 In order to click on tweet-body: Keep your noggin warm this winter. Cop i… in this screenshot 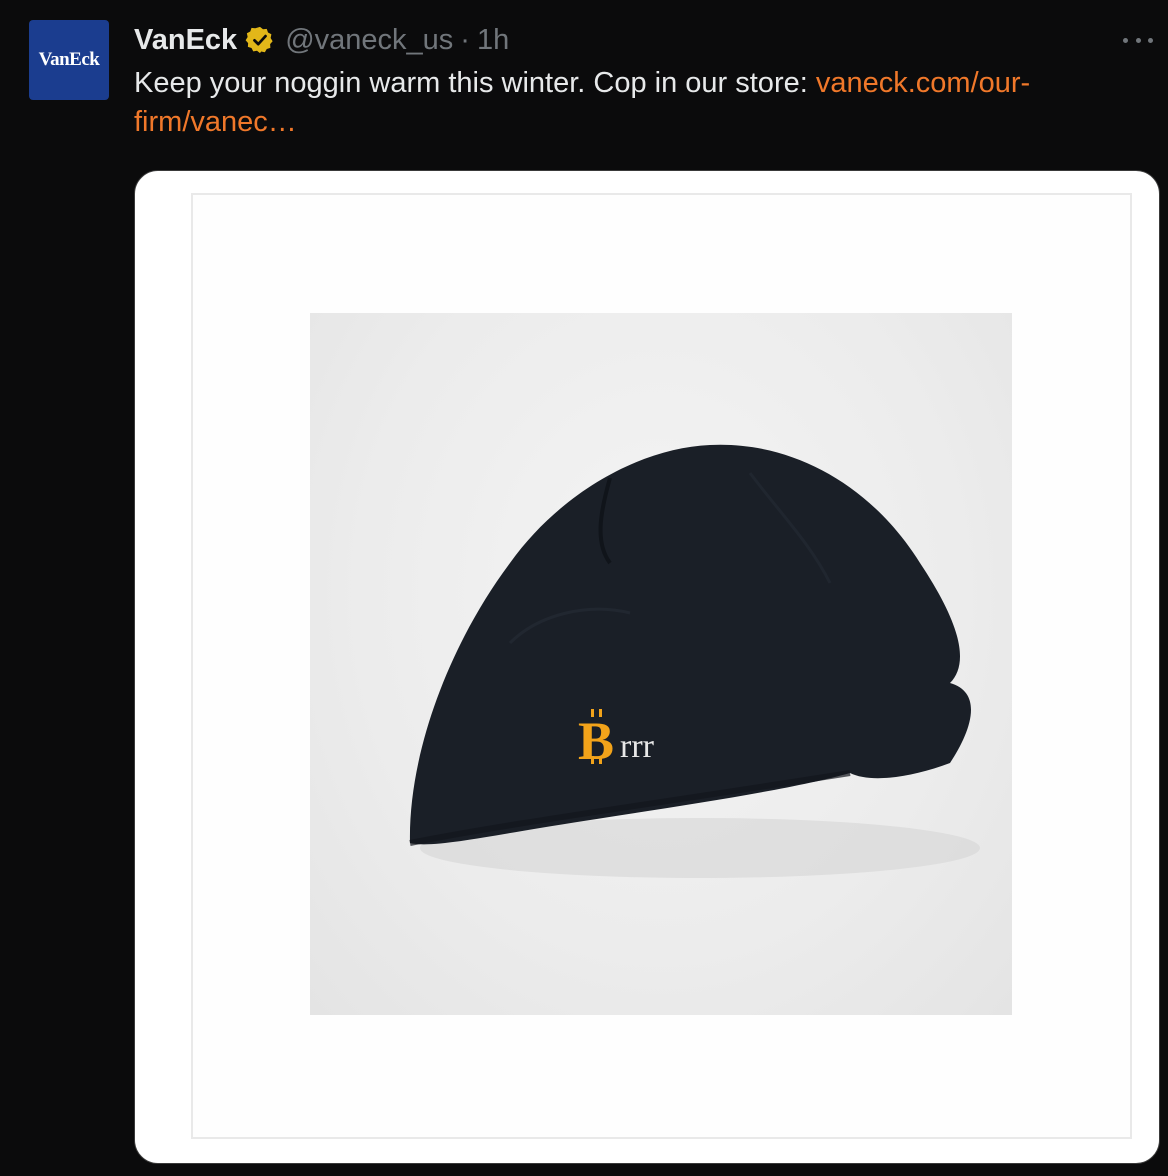, I will do `click(475, 83)`.